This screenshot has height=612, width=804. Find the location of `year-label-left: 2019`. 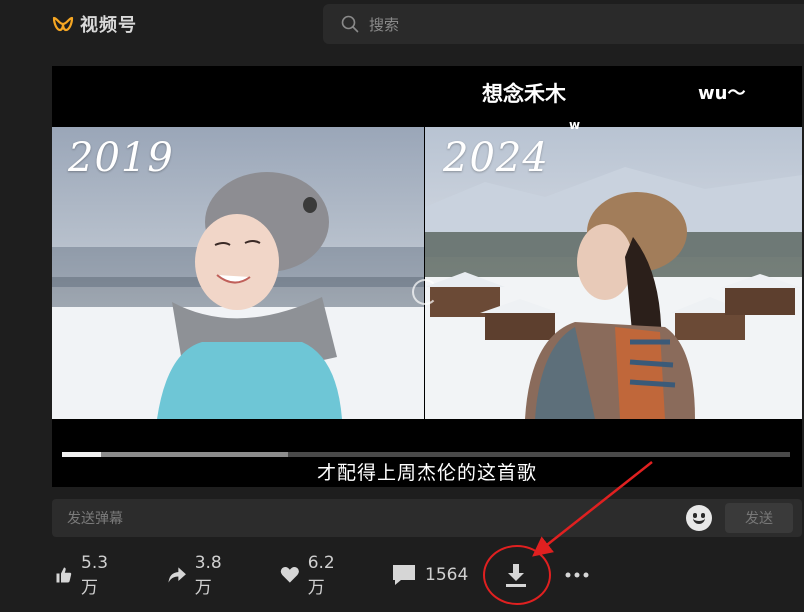

year-label-left: 2019 is located at coordinates (121, 158).